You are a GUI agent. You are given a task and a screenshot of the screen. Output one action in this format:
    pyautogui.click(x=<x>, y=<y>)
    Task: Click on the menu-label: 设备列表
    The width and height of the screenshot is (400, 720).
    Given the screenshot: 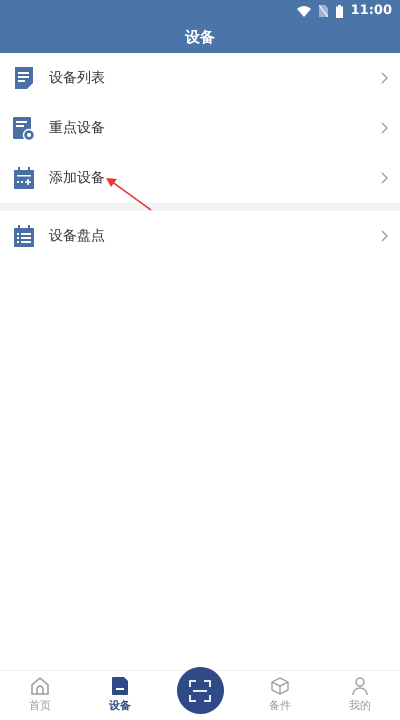 What is the action you would take?
    pyautogui.click(x=77, y=78)
    